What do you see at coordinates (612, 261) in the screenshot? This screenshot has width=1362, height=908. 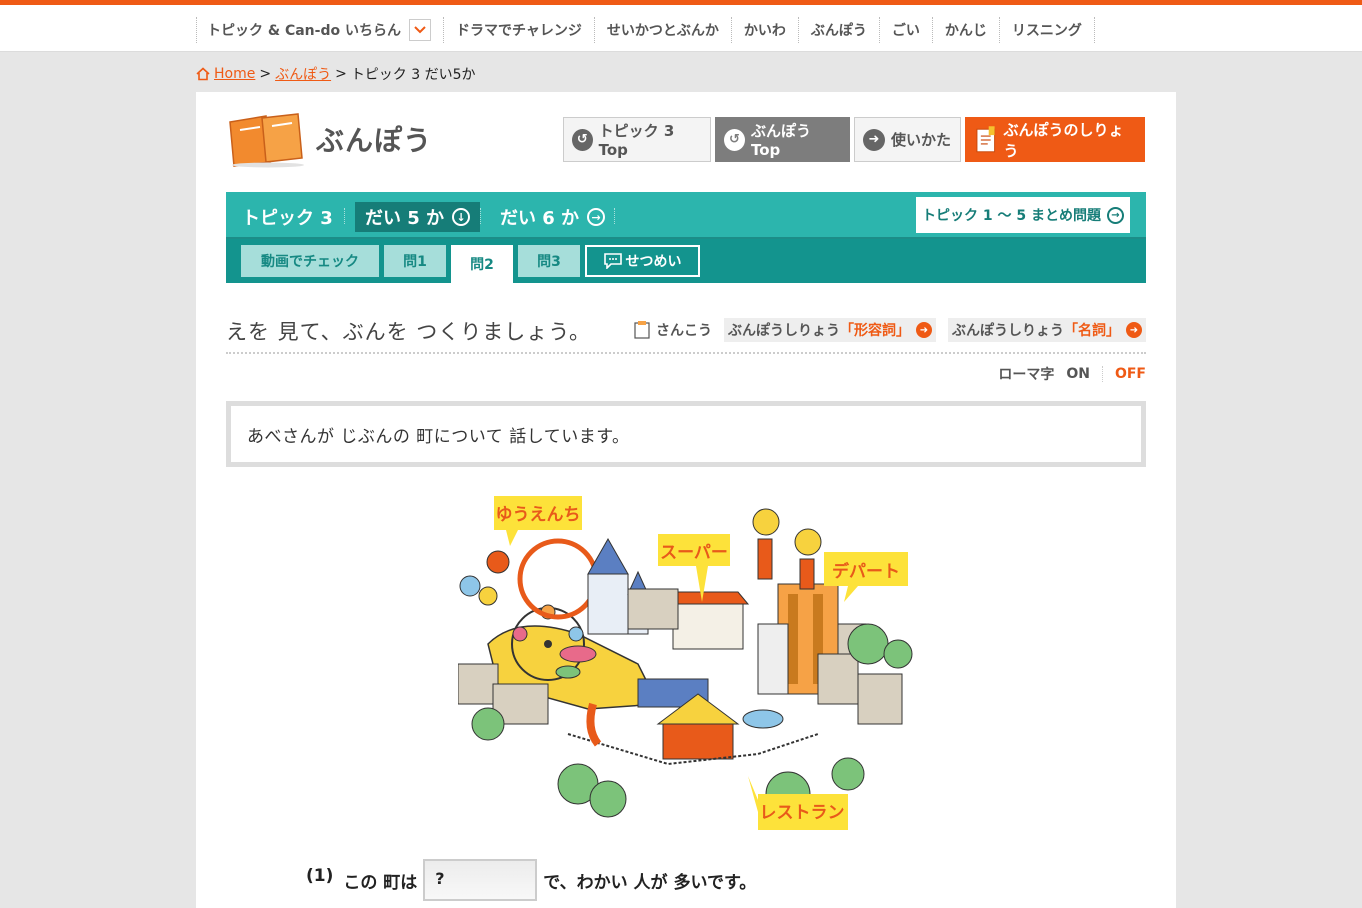 I see `speech-bubble-icon` at bounding box center [612, 261].